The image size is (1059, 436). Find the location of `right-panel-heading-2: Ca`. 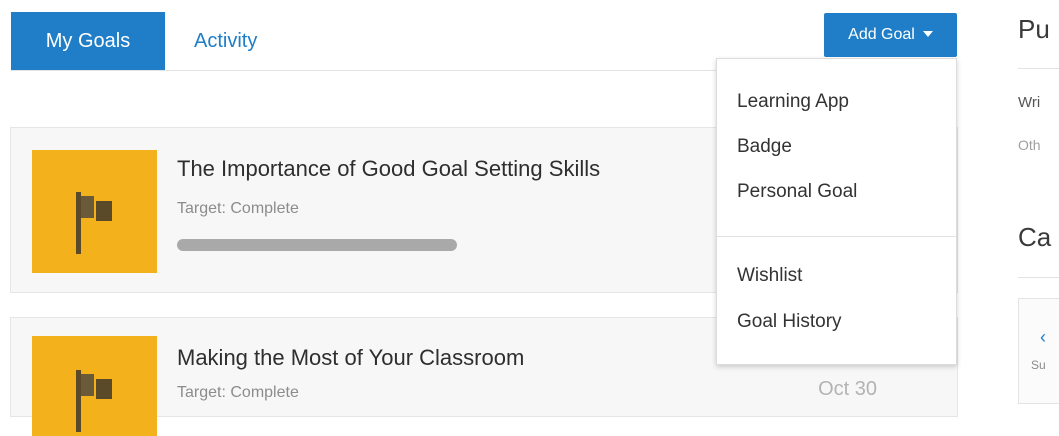

right-panel-heading-2: Ca is located at coordinates (1035, 237).